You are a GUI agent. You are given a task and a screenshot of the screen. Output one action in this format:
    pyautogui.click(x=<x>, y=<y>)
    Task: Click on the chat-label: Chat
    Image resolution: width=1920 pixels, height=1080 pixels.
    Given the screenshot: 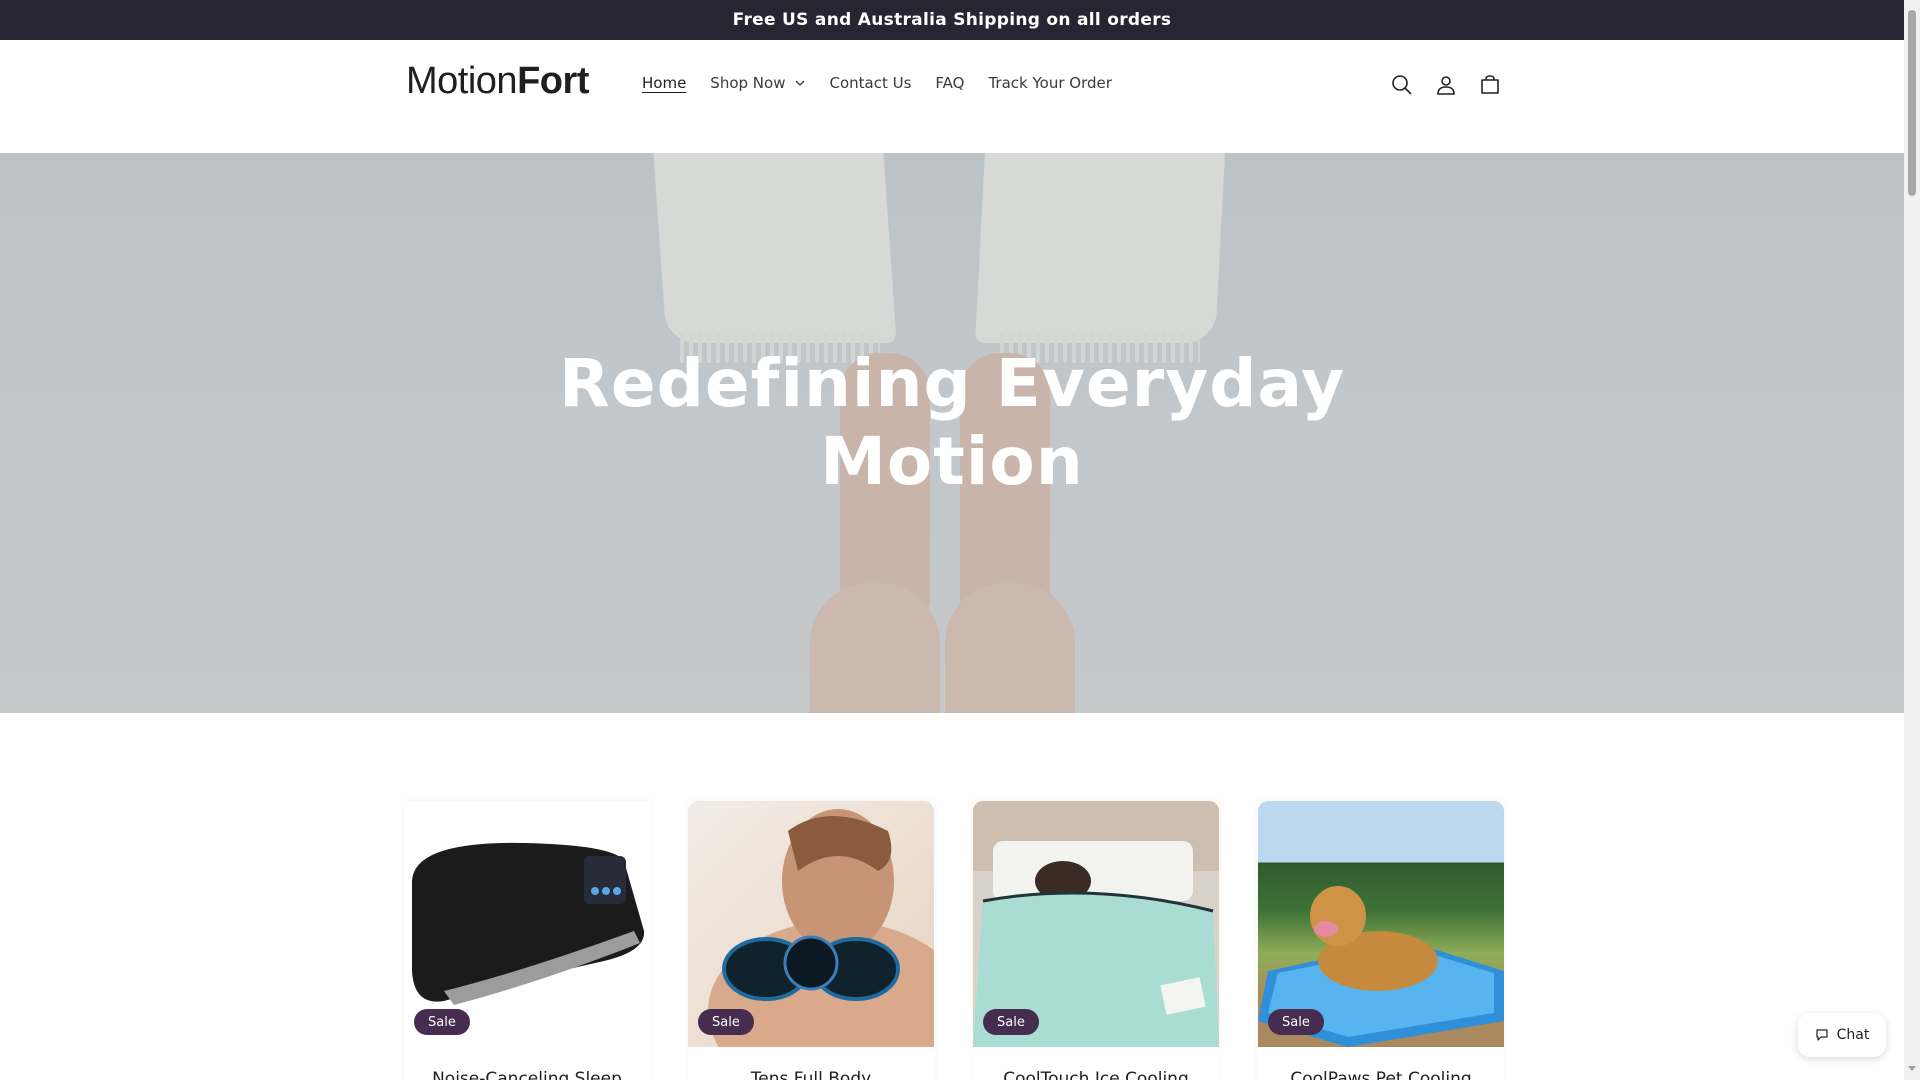 What is the action you would take?
    pyautogui.click(x=1853, y=1035)
    